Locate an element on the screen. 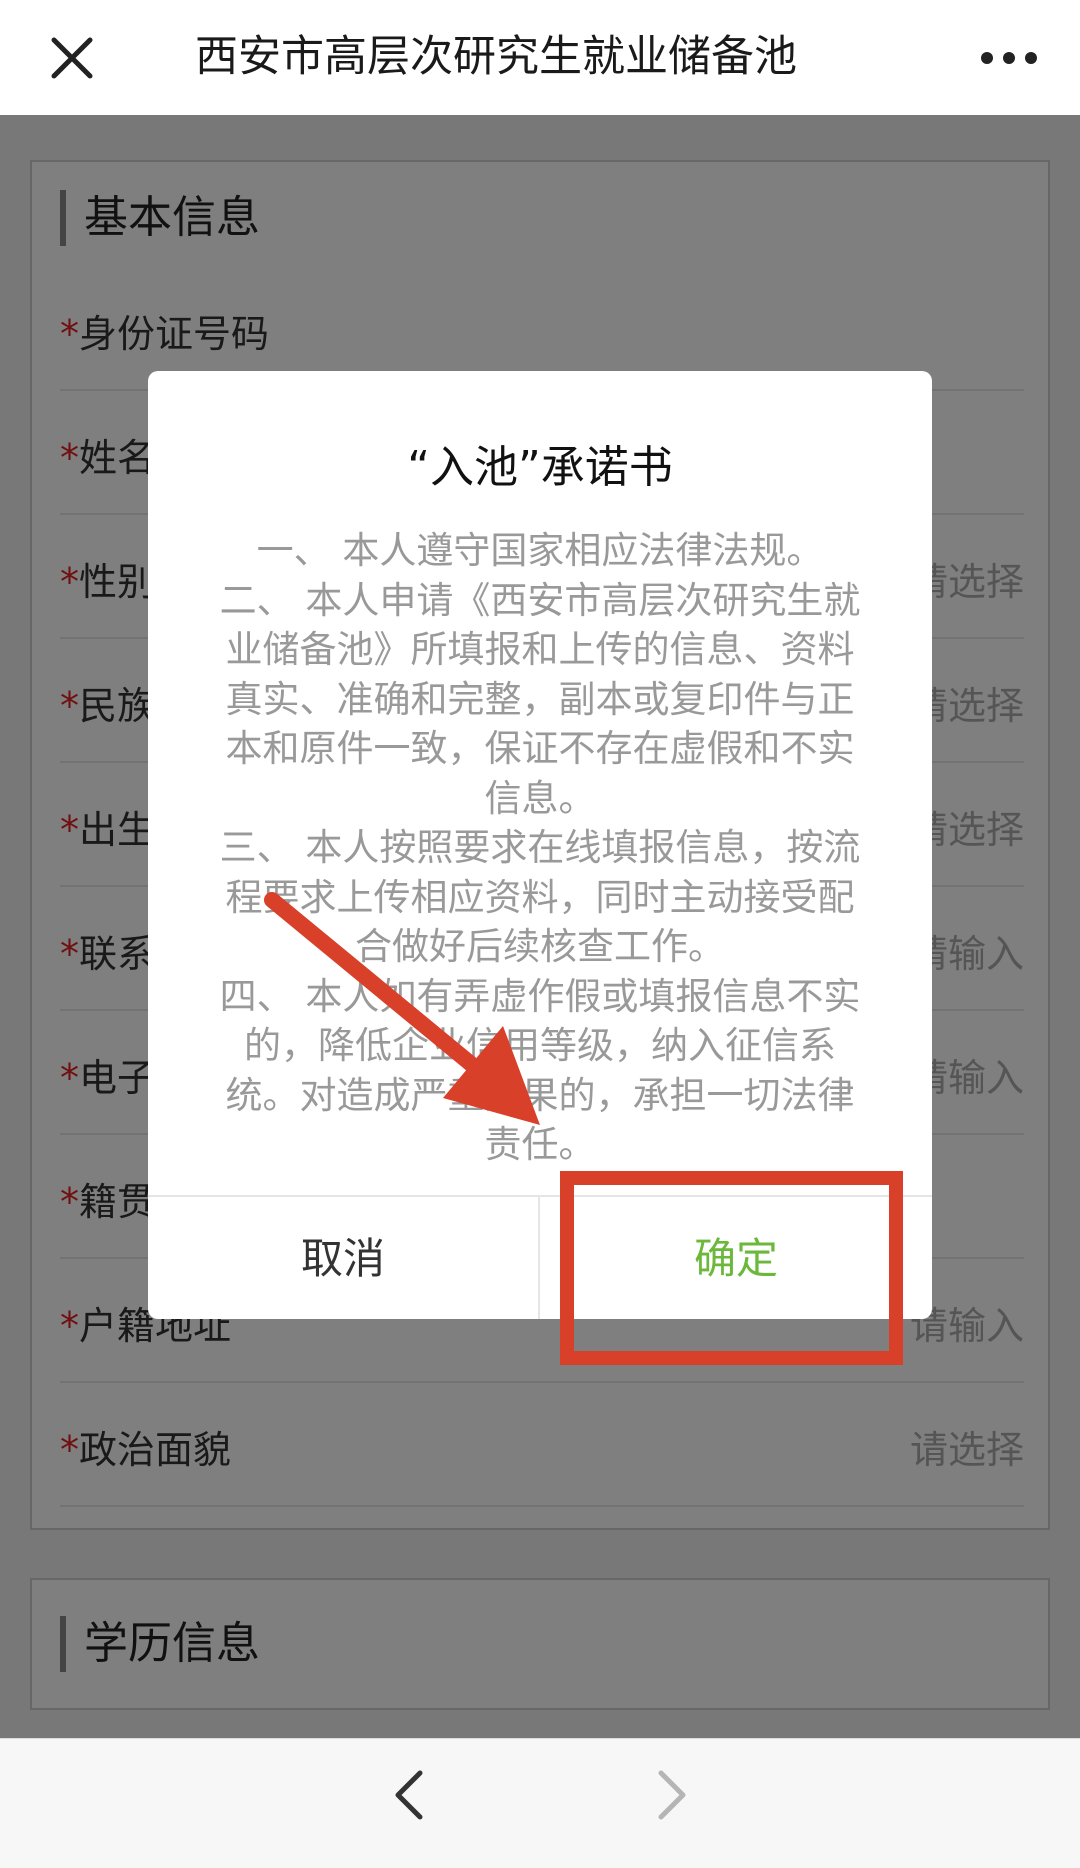 This screenshot has height=1868, width=1080. close-button is located at coordinates (72, 58).